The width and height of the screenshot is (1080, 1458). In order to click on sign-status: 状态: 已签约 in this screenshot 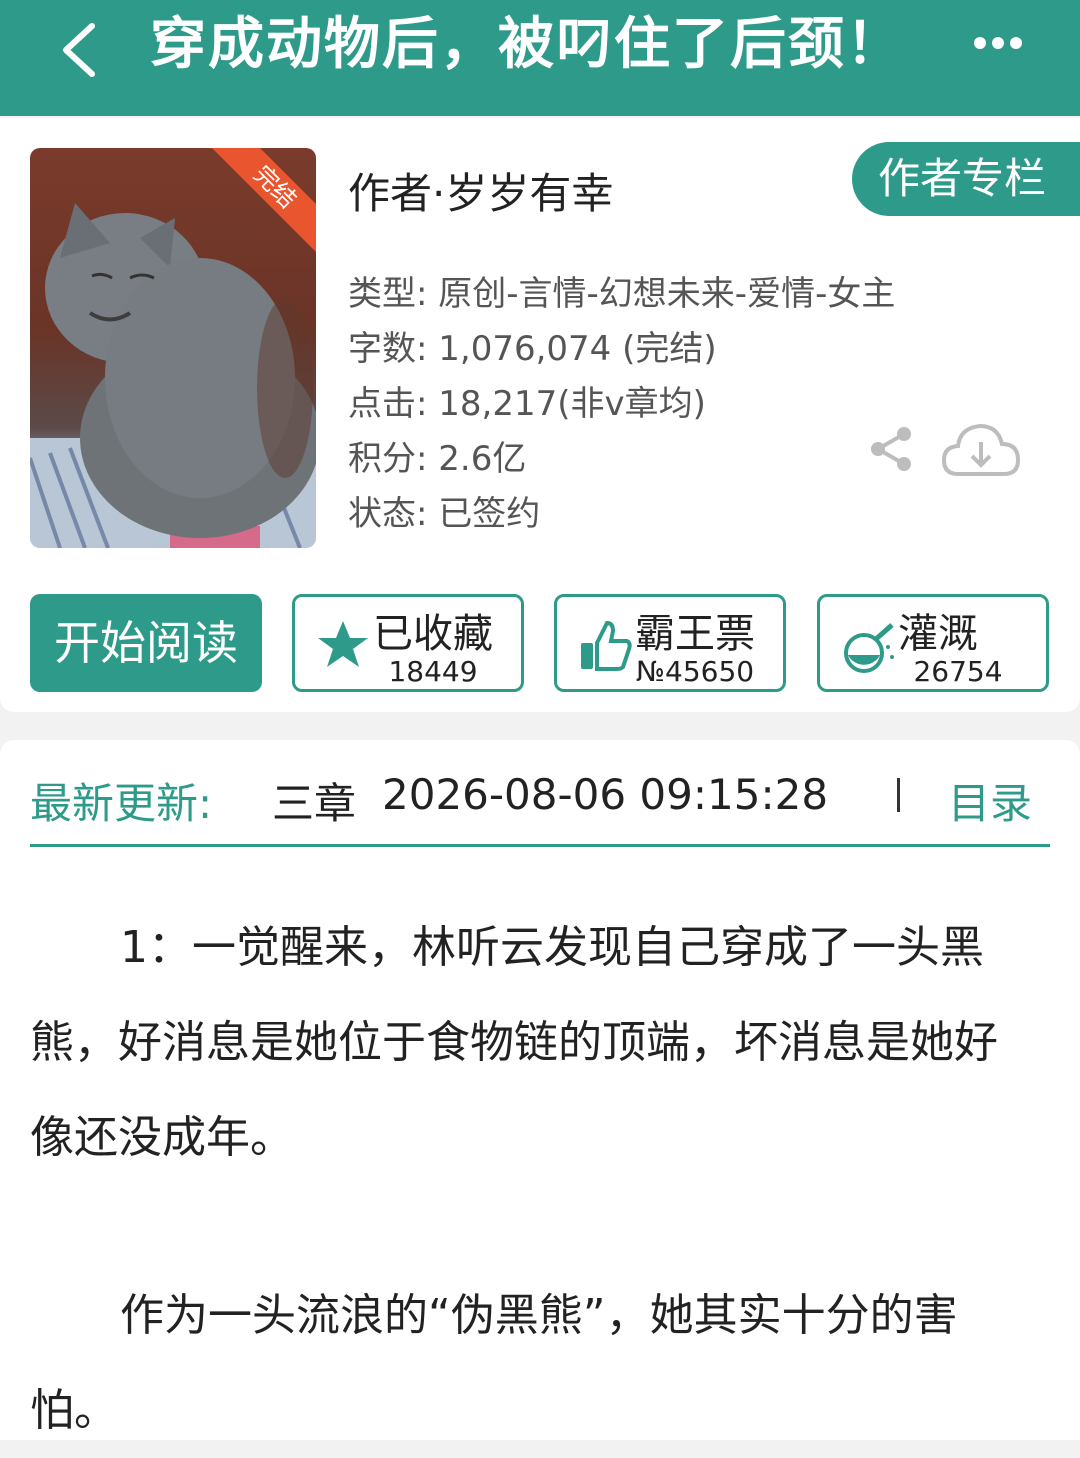, I will do `click(444, 514)`.